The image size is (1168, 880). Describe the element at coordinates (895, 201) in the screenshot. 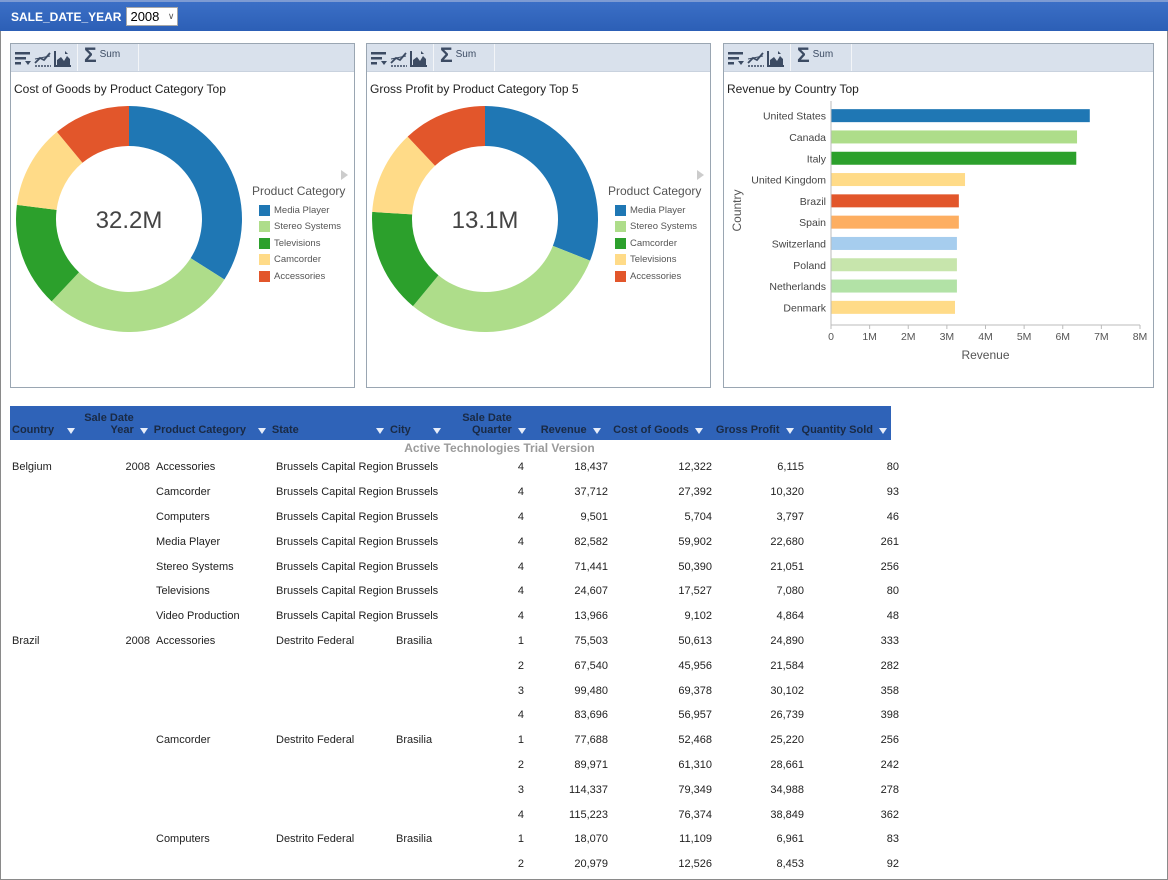

I see `bar-brazil` at that location.